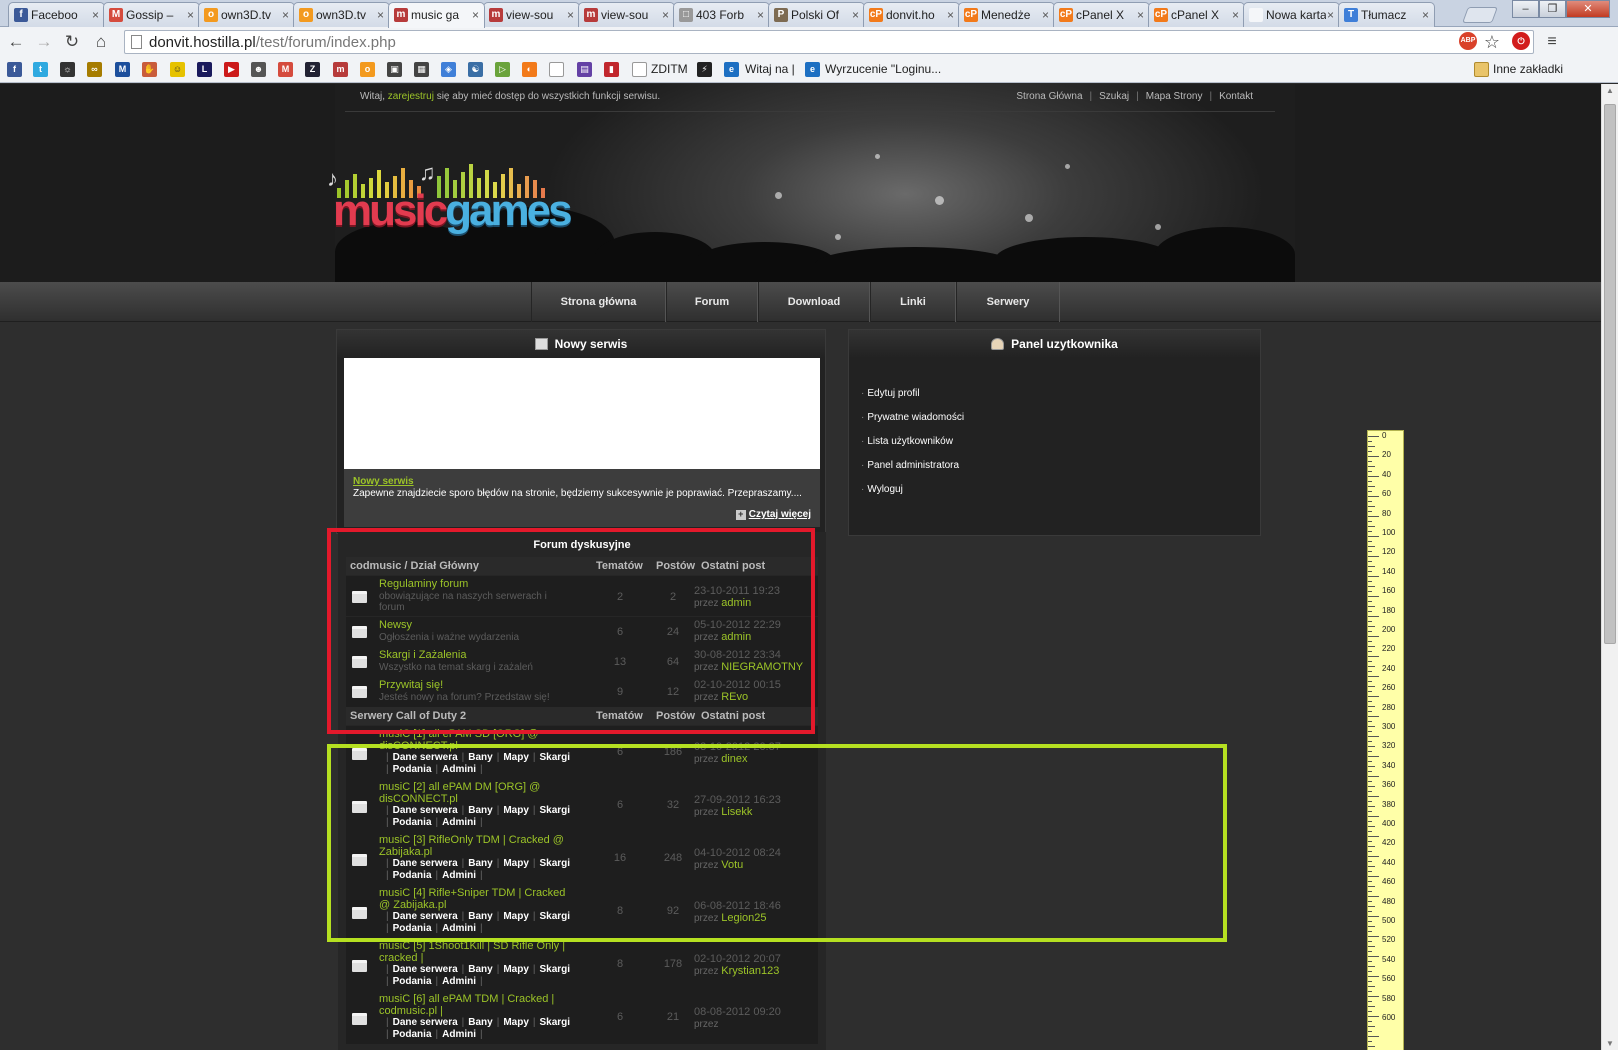 The image size is (1618, 1050). I want to click on browser-tab: m music ga ×, so click(436, 15).